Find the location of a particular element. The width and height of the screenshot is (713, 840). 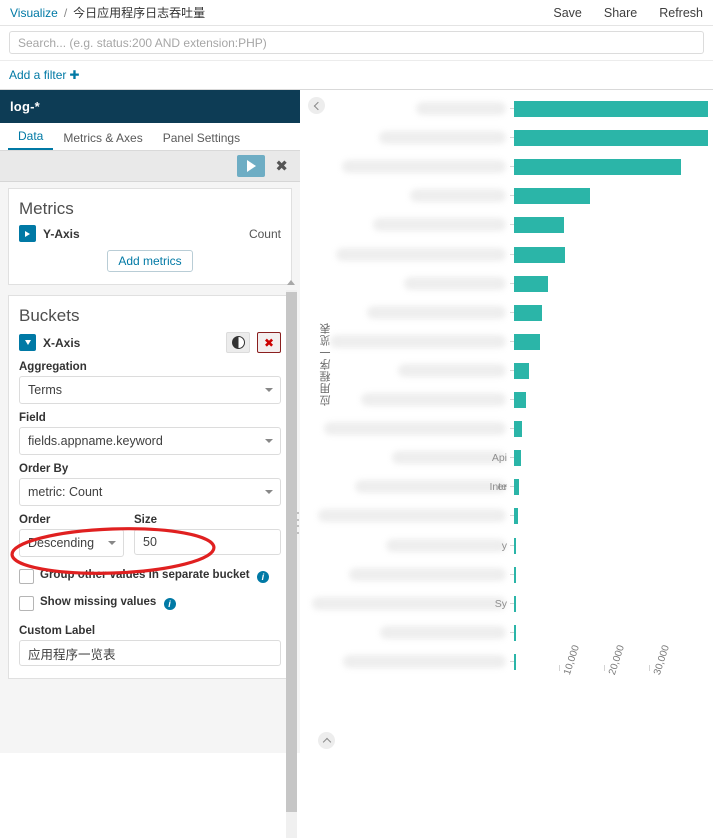

filter-bar: Add a filter ✚ is located at coordinates (356, 75).